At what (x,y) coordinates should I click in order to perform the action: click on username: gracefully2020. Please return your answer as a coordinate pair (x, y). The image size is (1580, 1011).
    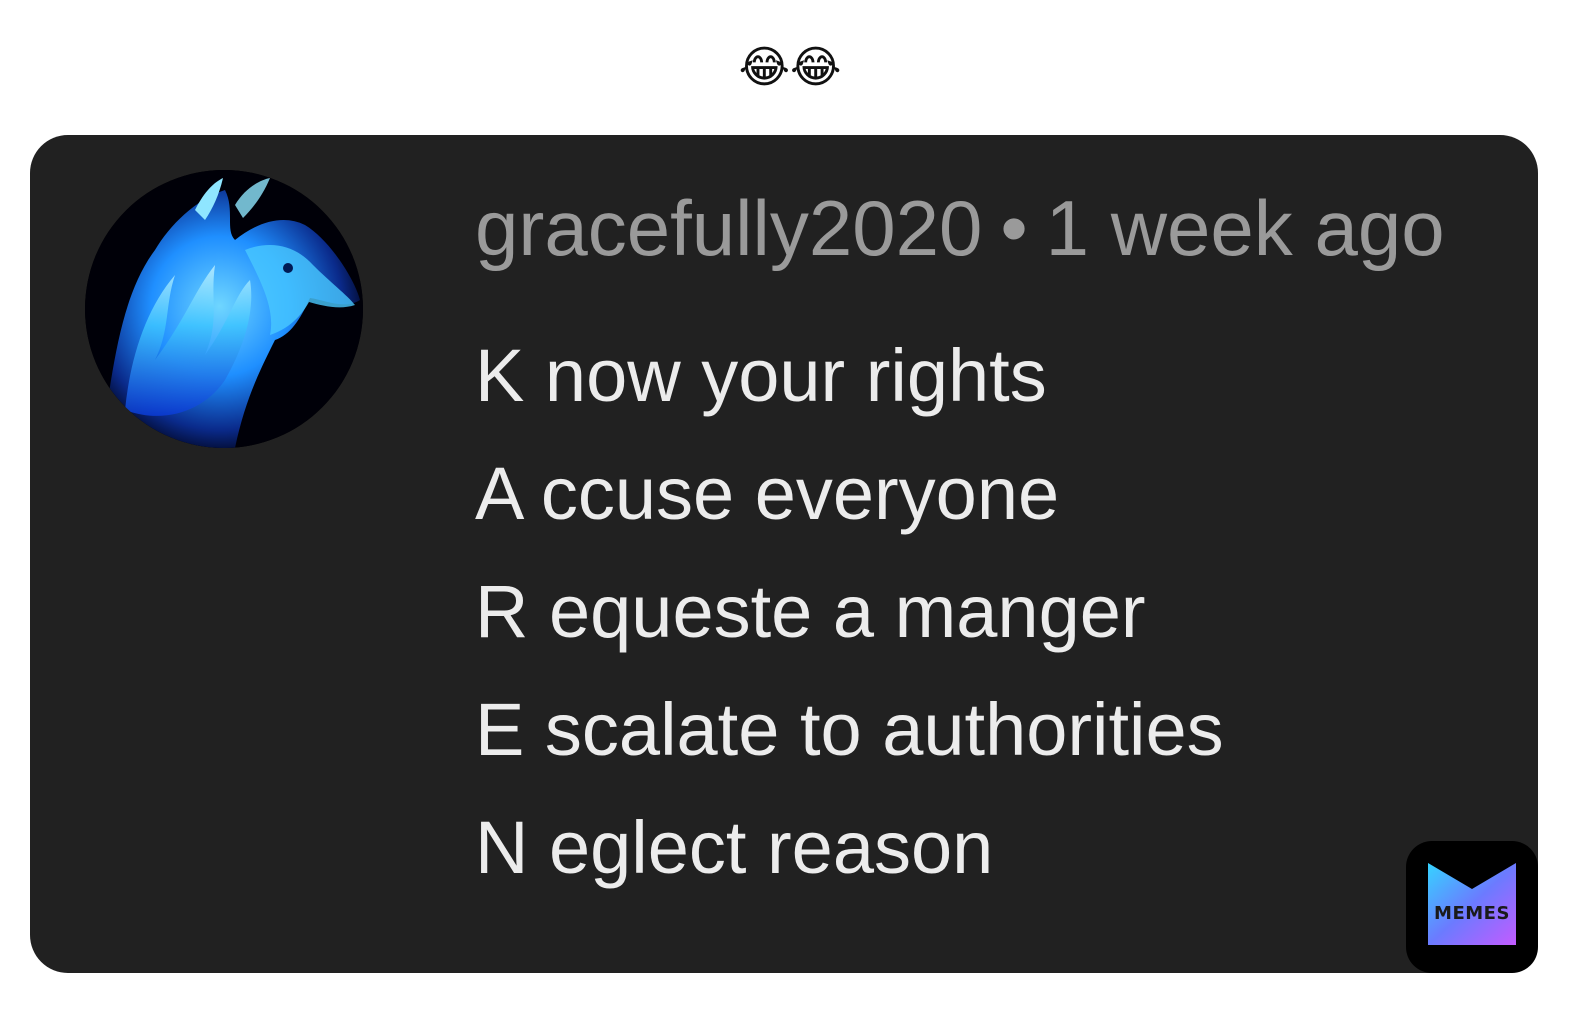
    Looking at the image, I should click on (728, 228).